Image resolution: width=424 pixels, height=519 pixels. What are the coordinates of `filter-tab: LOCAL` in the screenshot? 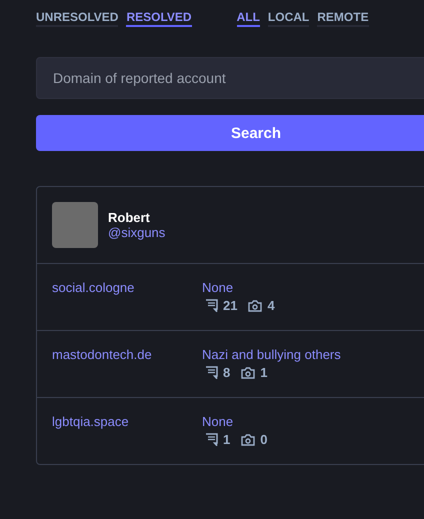 It's located at (289, 18).